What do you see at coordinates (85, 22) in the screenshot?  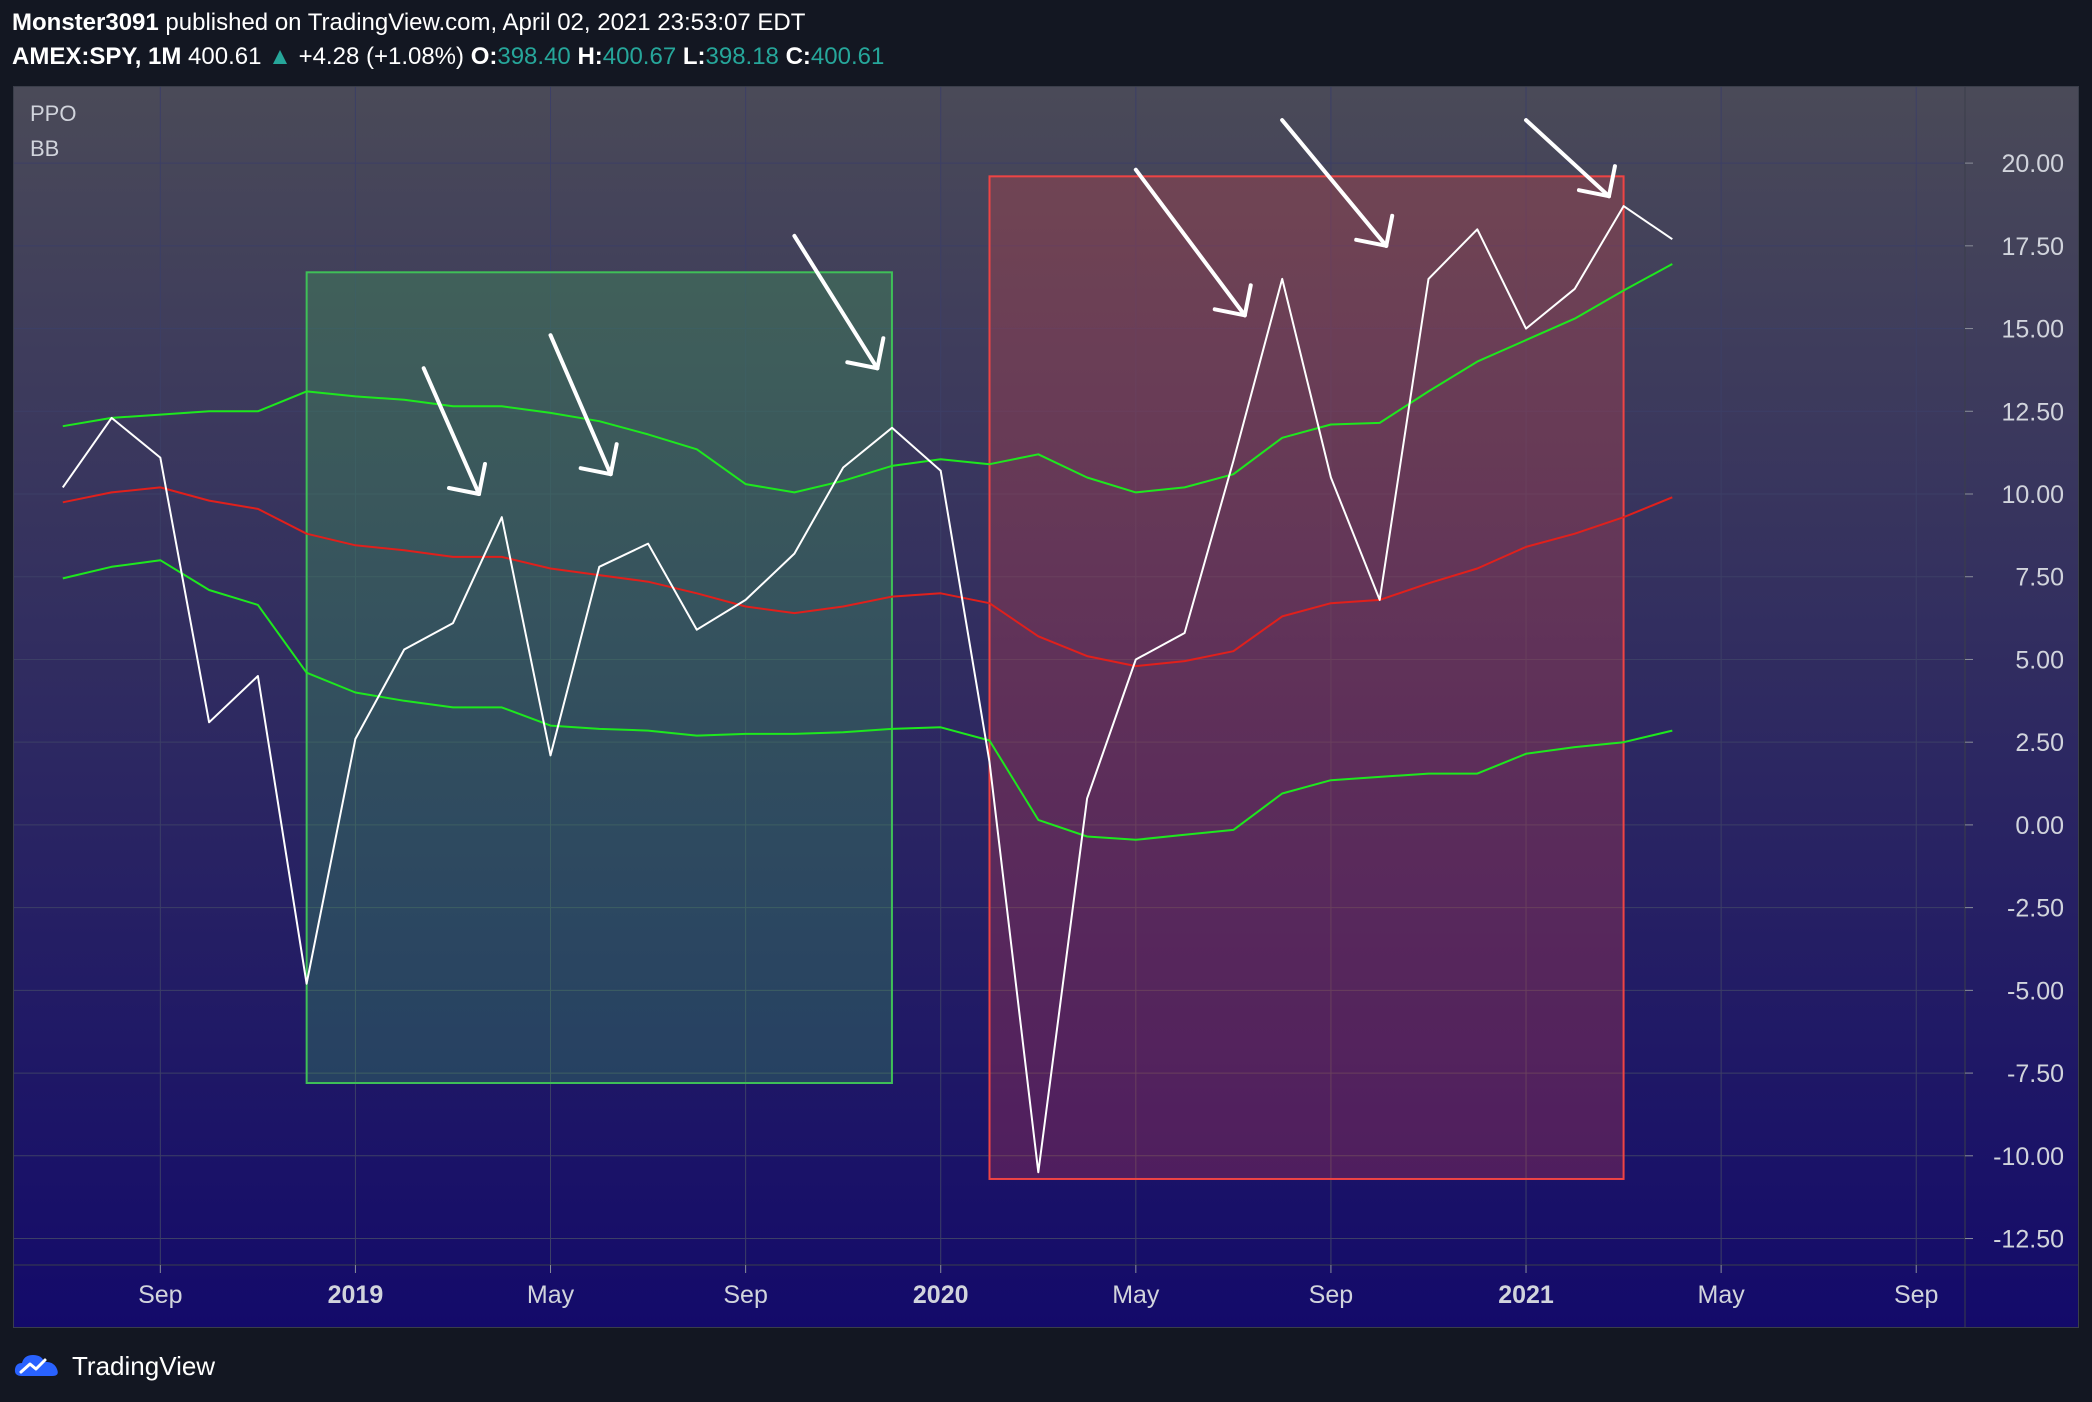 I see `author-name: Monster3091` at bounding box center [85, 22].